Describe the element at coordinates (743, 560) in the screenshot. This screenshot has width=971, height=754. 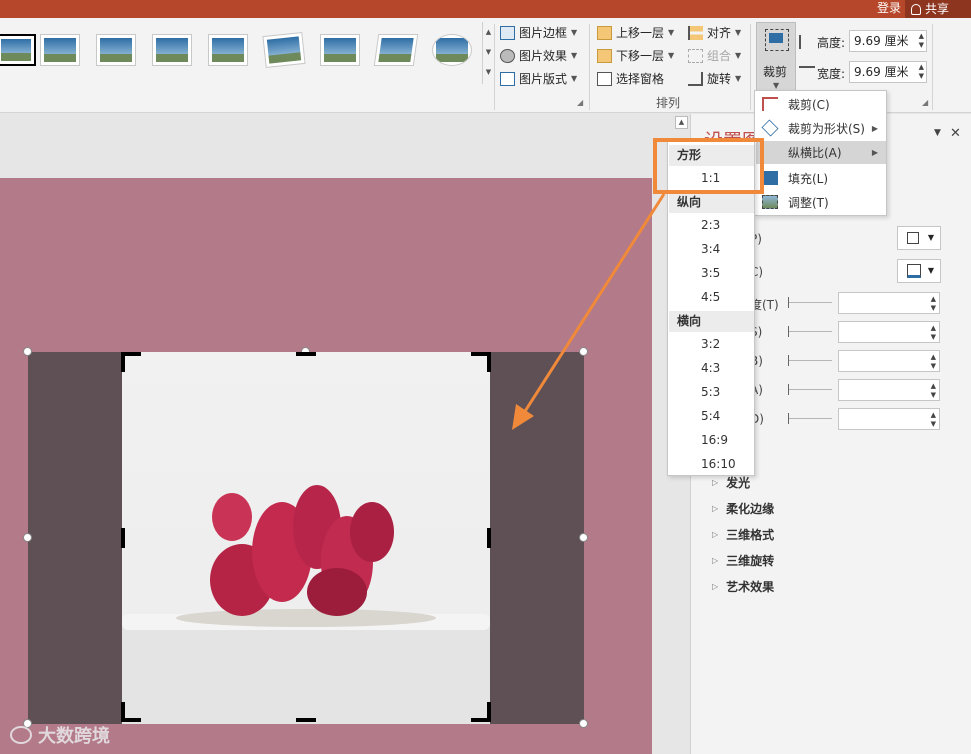
I see `section-3d-rotation: ▷ 三维旋转` at that location.